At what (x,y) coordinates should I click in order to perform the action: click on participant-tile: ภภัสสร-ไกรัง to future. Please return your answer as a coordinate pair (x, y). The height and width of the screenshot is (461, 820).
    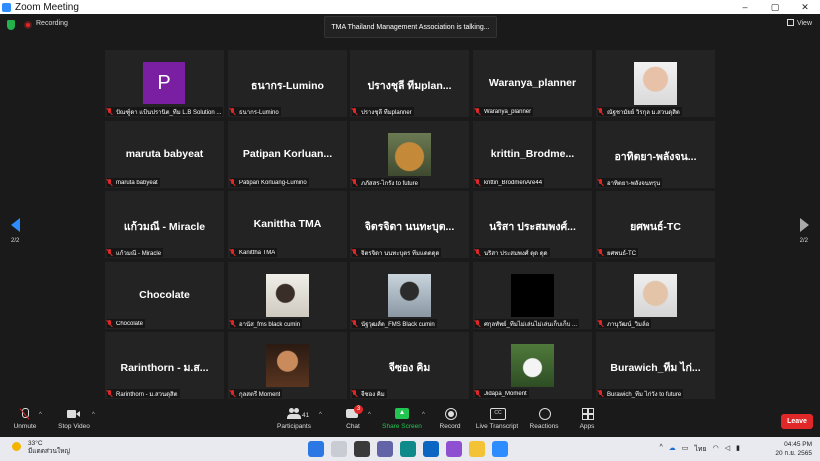
    Looking at the image, I should click on (409, 154).